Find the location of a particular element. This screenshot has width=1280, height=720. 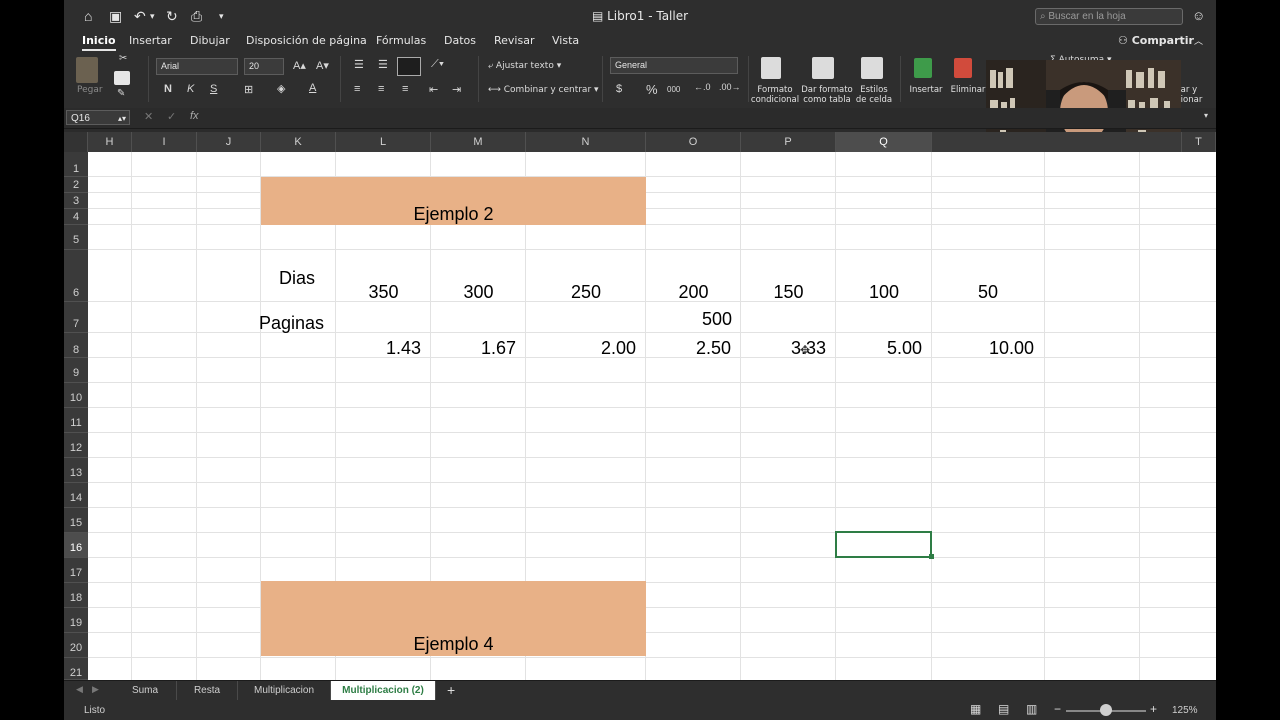

zoom-level: 125% is located at coordinates (1185, 710).